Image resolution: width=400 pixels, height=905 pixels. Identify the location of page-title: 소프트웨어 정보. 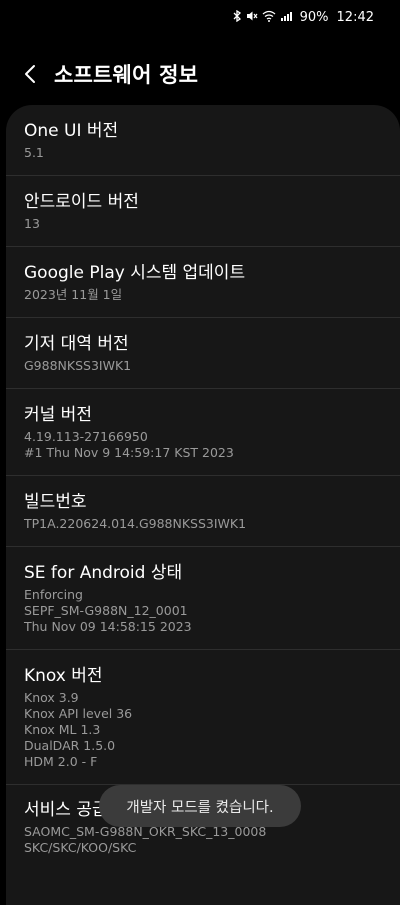
(126, 75).